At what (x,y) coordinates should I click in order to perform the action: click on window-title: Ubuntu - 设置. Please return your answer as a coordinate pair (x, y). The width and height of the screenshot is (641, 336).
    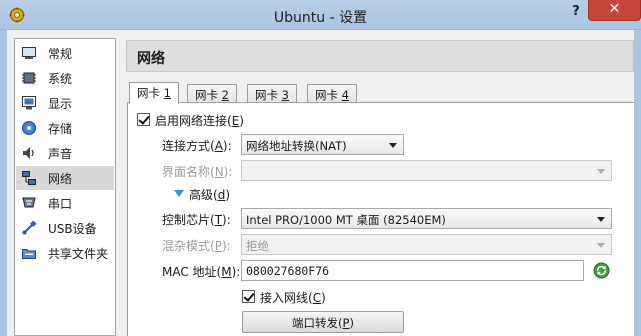
    Looking at the image, I should click on (320, 18).